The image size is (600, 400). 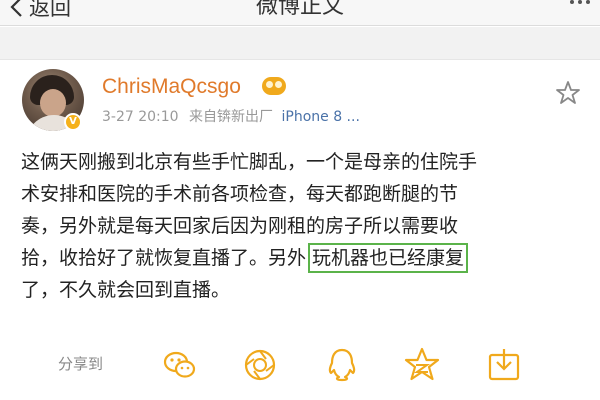 I want to click on favorite-star-icon, so click(x=568, y=93).